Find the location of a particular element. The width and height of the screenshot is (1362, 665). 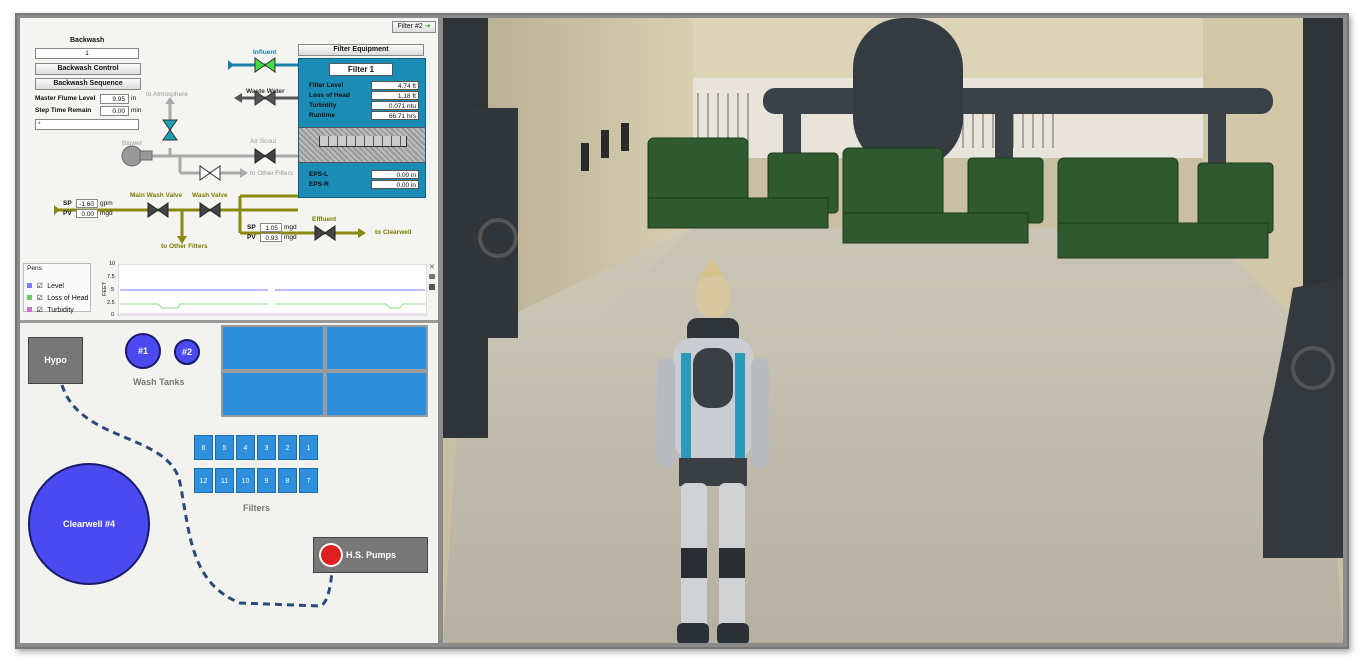

runtime-value: 66.71 hrs is located at coordinates (395, 115).